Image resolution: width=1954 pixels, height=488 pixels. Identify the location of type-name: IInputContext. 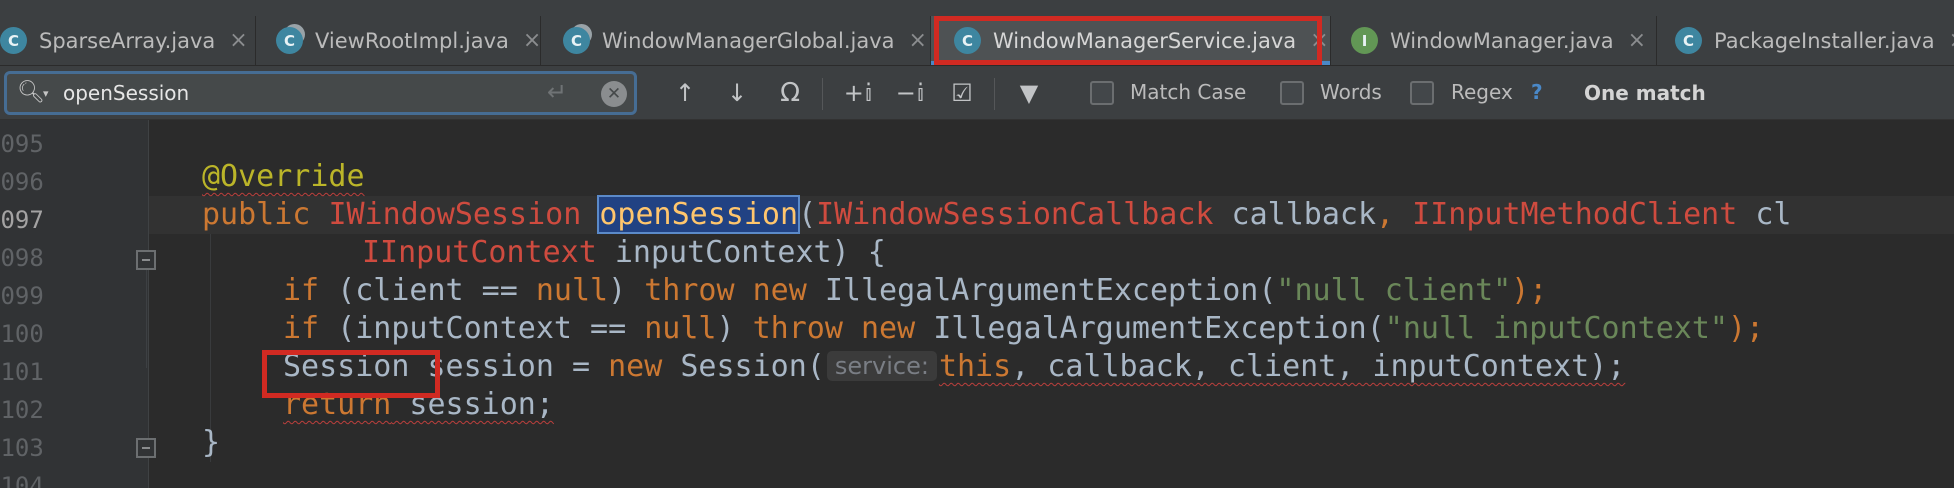
(479, 252).